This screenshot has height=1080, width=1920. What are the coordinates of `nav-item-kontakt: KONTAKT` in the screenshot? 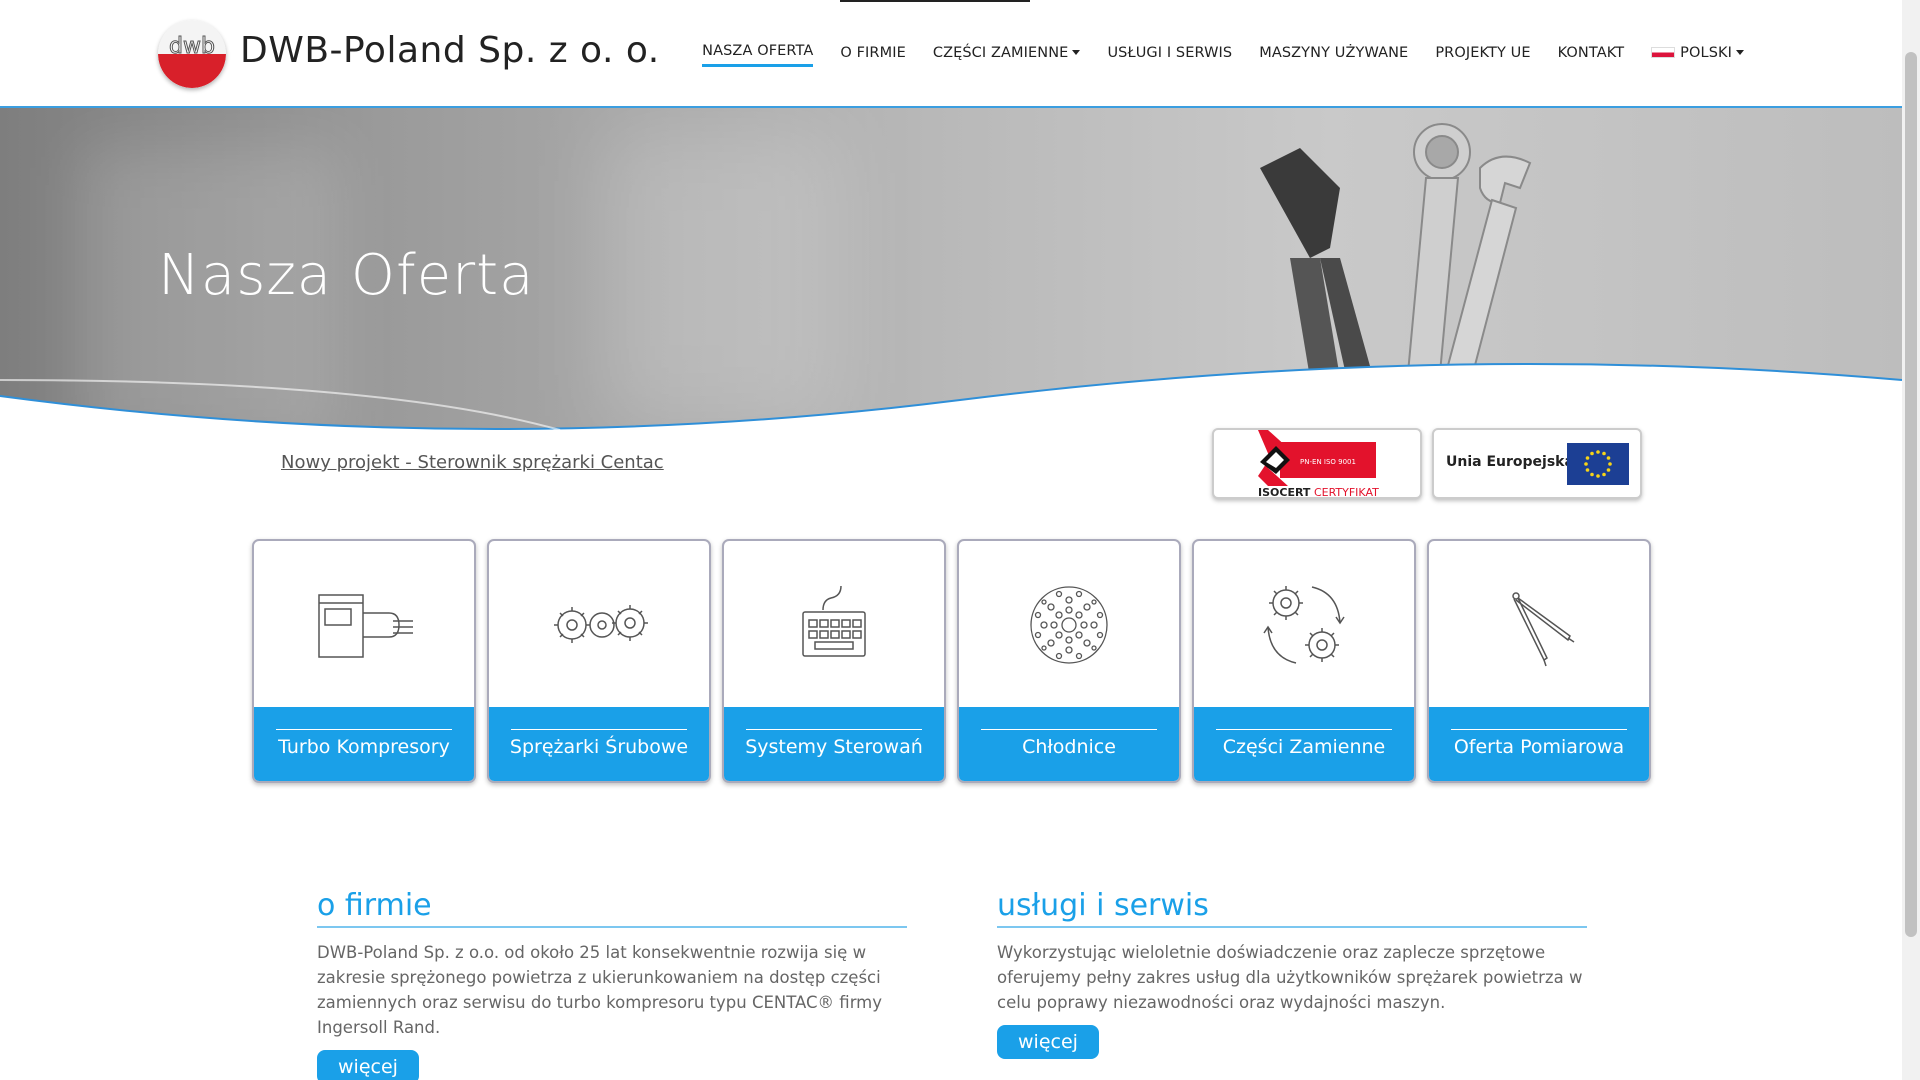 It's located at (1591, 55).